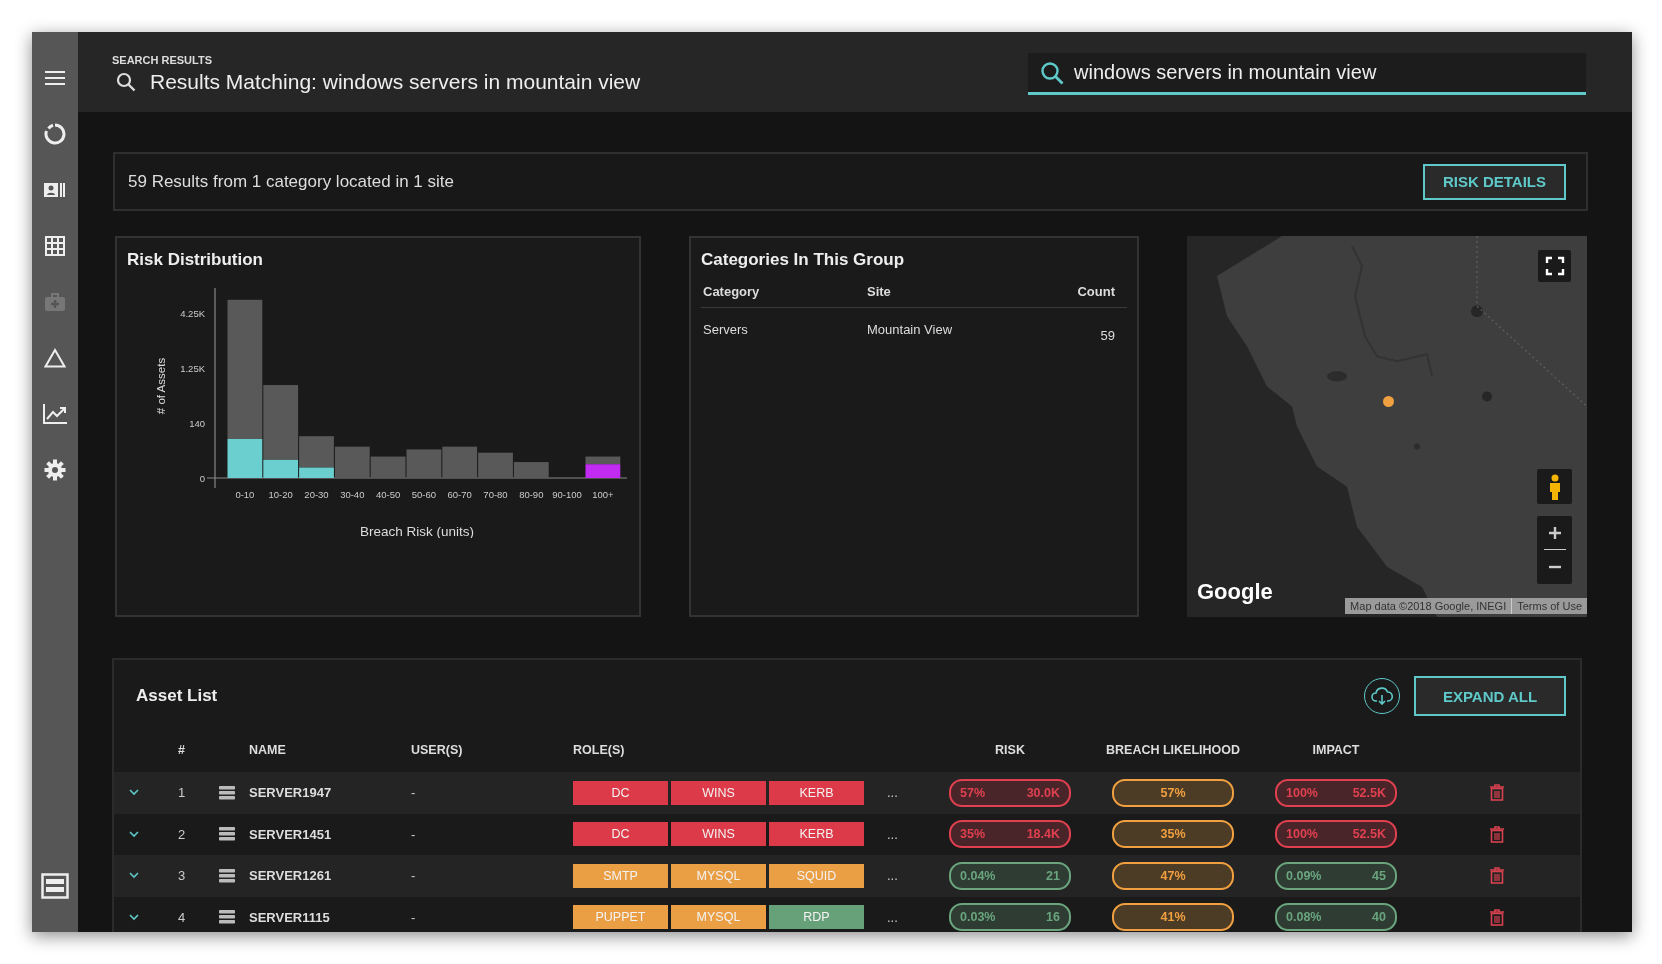  I want to click on table-cell-text: Mountain View, so click(910, 330).